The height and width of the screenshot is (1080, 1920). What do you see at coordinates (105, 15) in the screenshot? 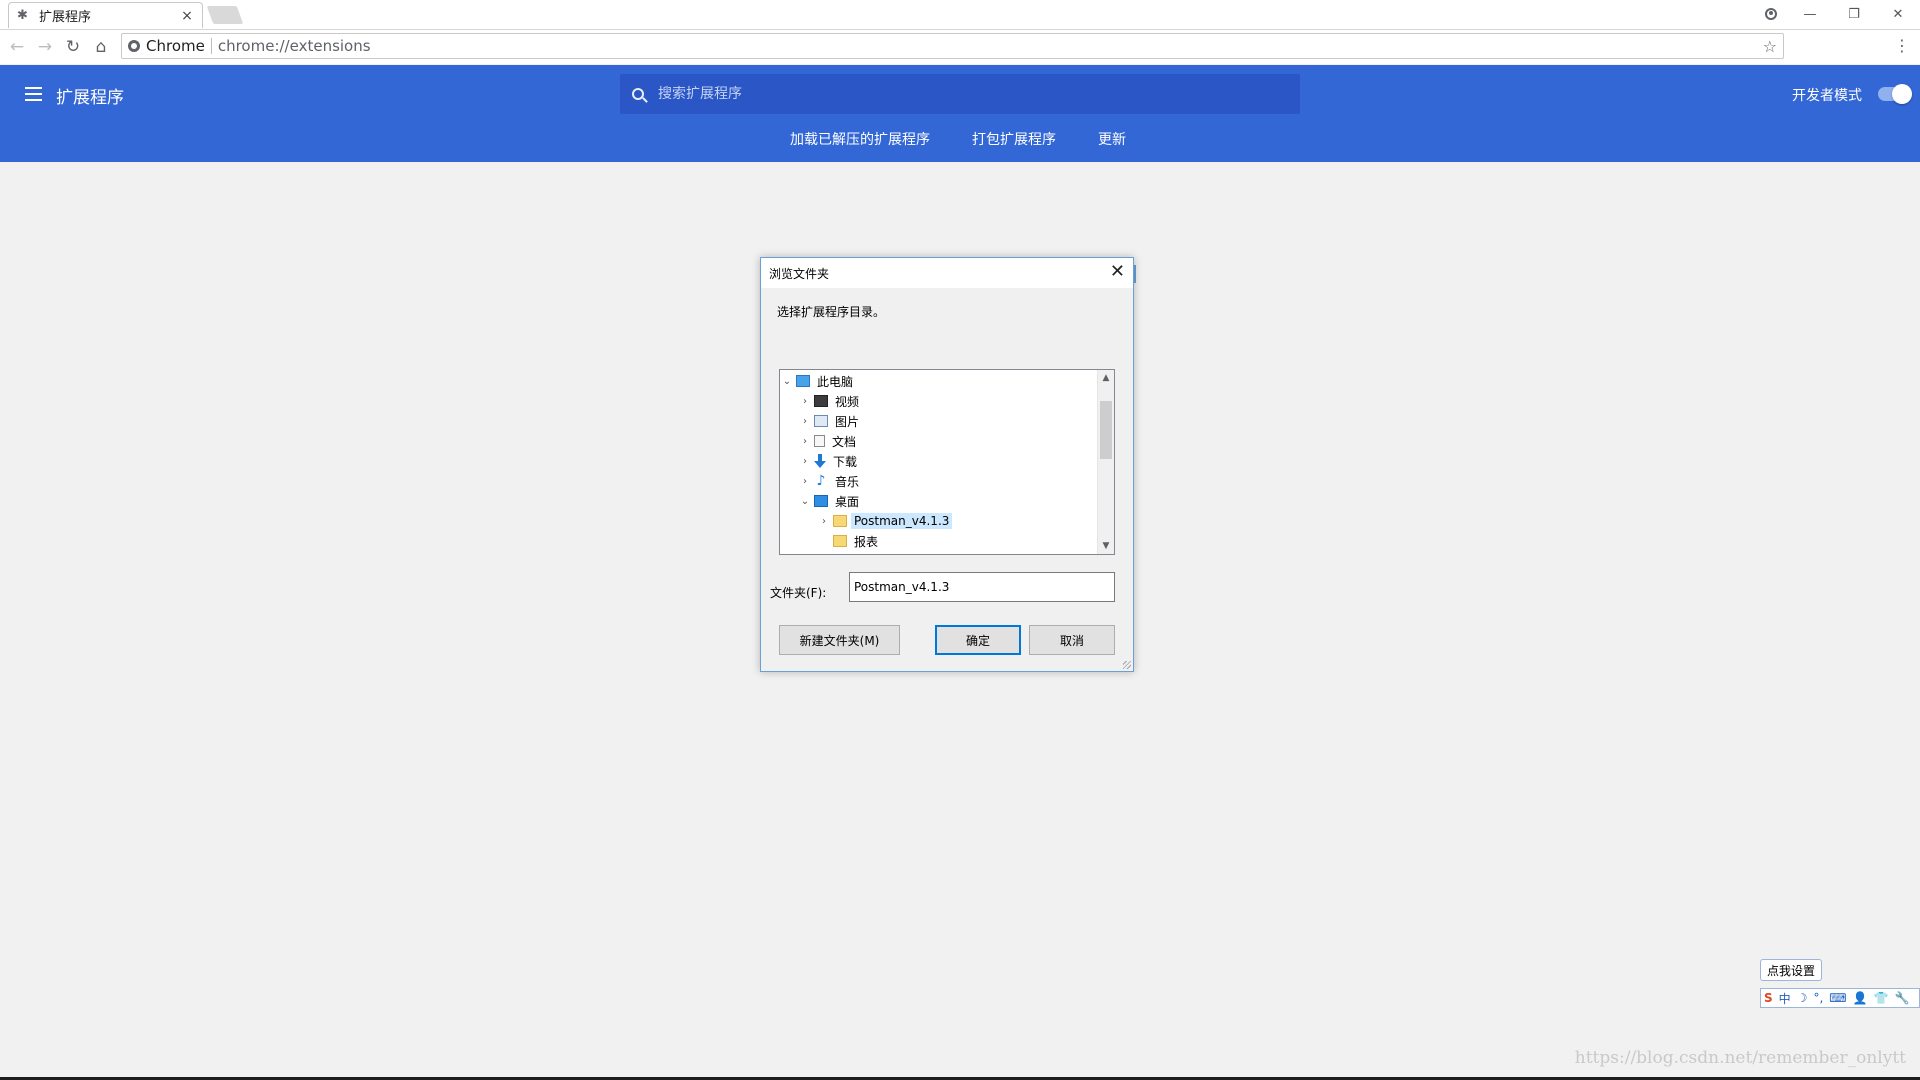
I see `tab-extensions: ✱ 扩展程序 ×` at bounding box center [105, 15].